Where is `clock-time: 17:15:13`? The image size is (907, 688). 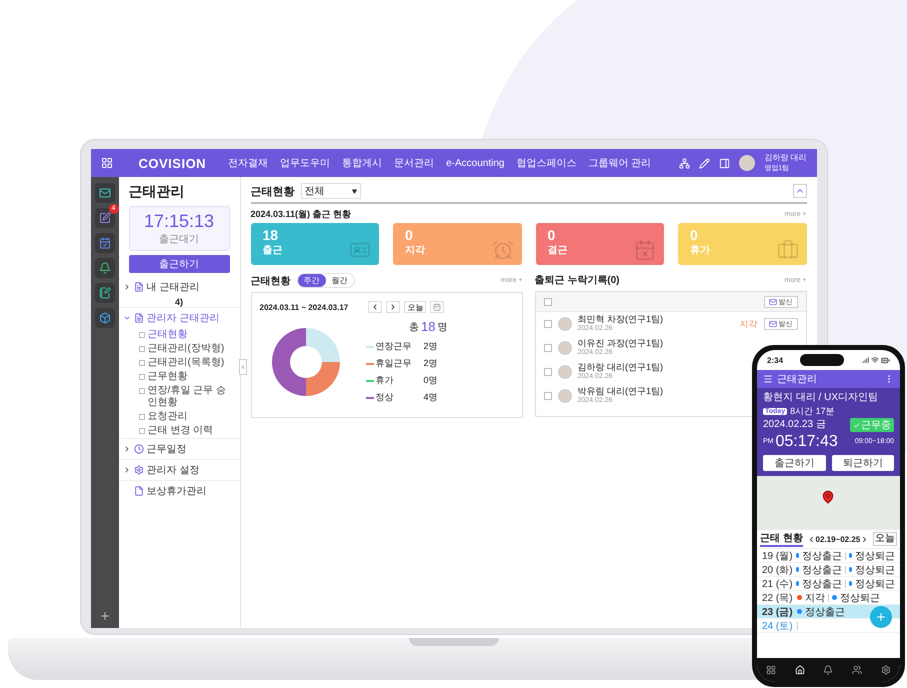 clock-time: 17:15:13 is located at coordinates (179, 221).